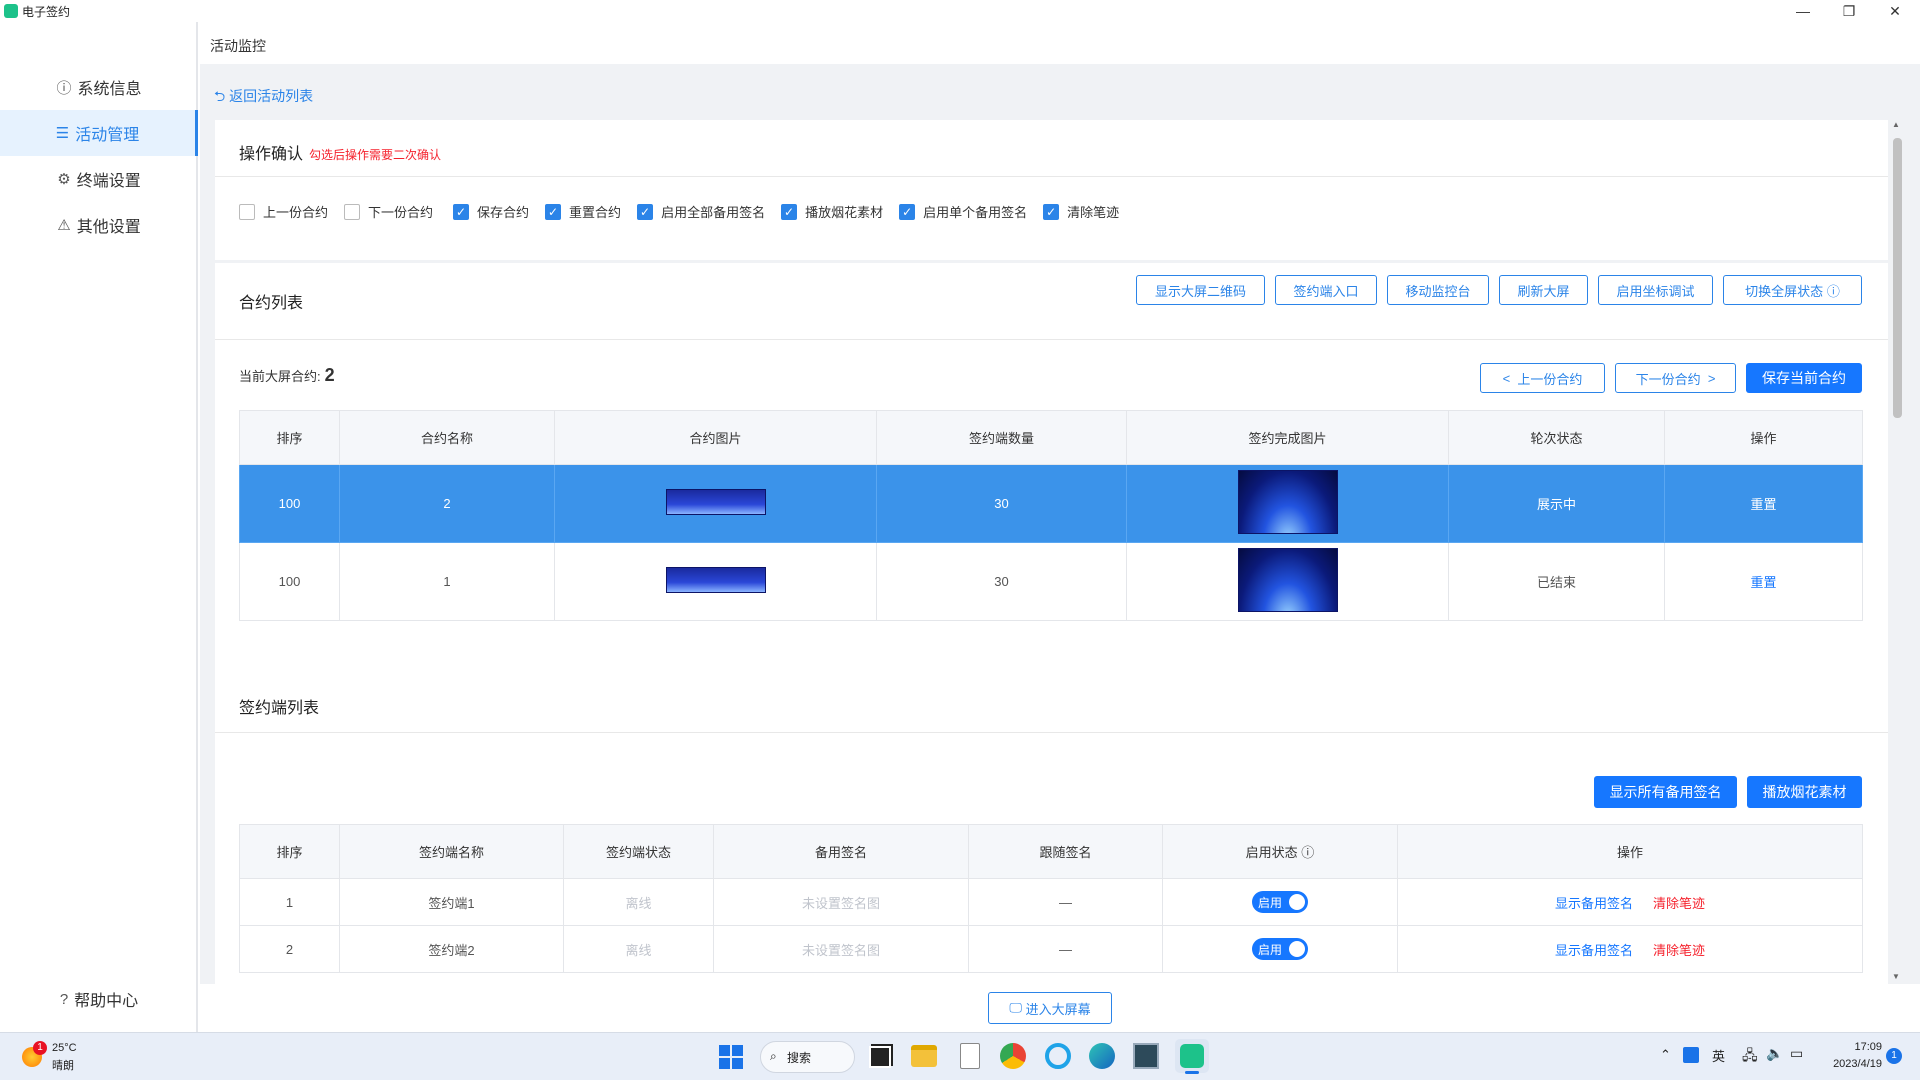 The image size is (1920, 1080). What do you see at coordinates (1675, 378) in the screenshot?
I see `next-contract-button: 下一份合约 >` at bounding box center [1675, 378].